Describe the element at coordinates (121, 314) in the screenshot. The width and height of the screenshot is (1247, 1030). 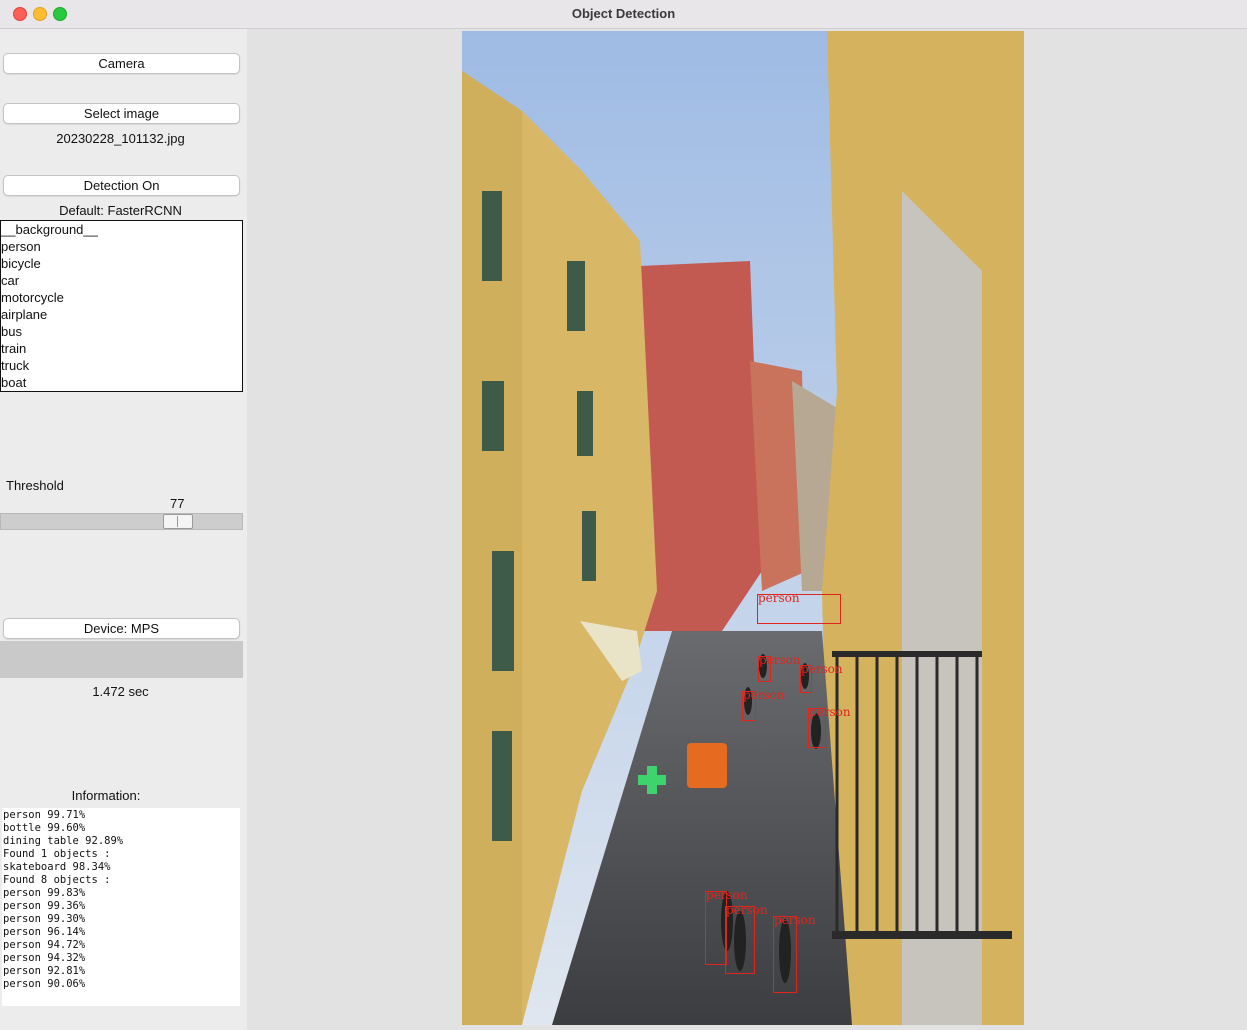
I see `list-item: airplane` at that location.